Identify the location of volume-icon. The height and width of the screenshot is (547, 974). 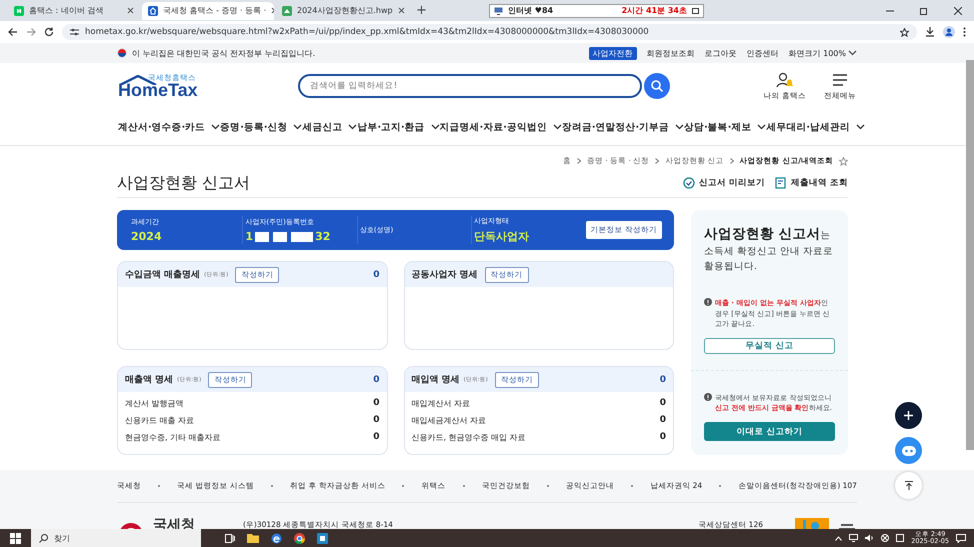
(869, 538).